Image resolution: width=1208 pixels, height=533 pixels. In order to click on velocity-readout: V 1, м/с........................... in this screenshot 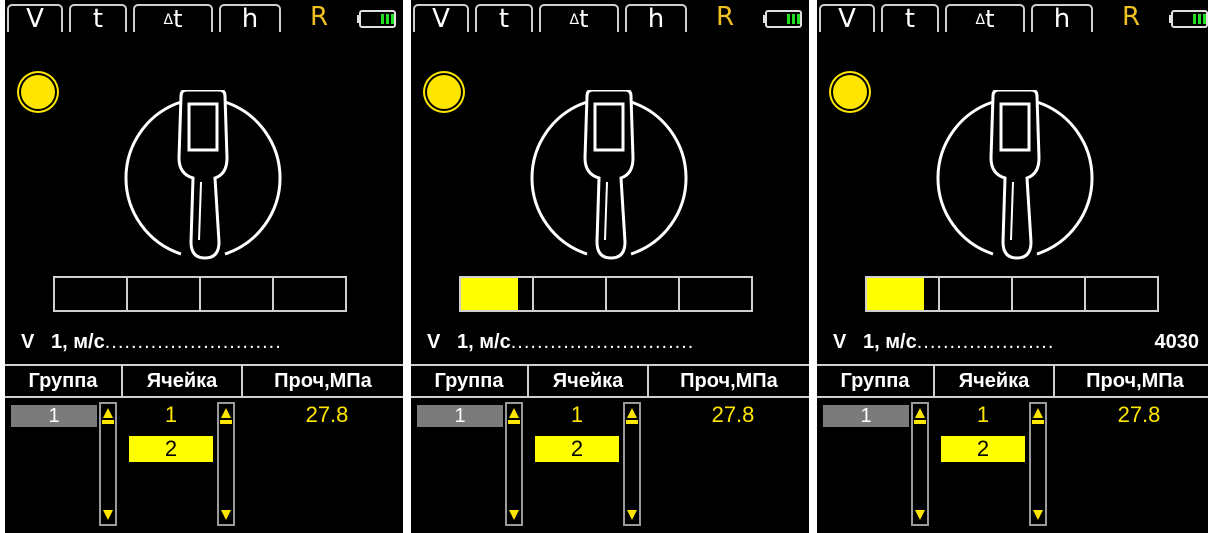, I will do `click(204, 342)`.